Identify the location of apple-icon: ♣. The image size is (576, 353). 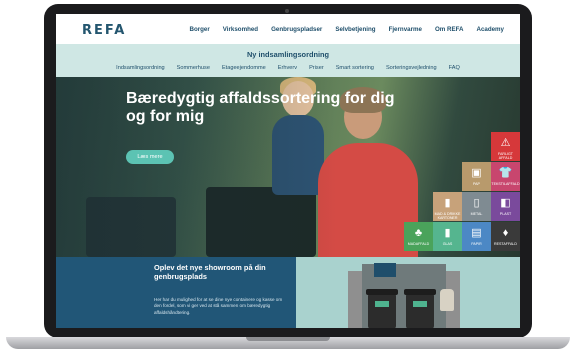
(418, 233).